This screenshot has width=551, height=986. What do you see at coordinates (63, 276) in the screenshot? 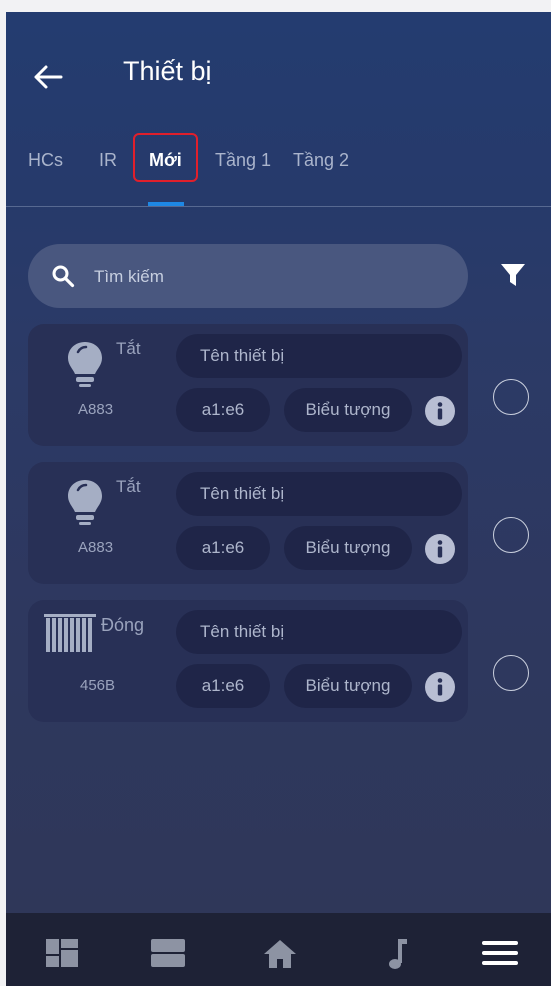
I see `search-icon` at bounding box center [63, 276].